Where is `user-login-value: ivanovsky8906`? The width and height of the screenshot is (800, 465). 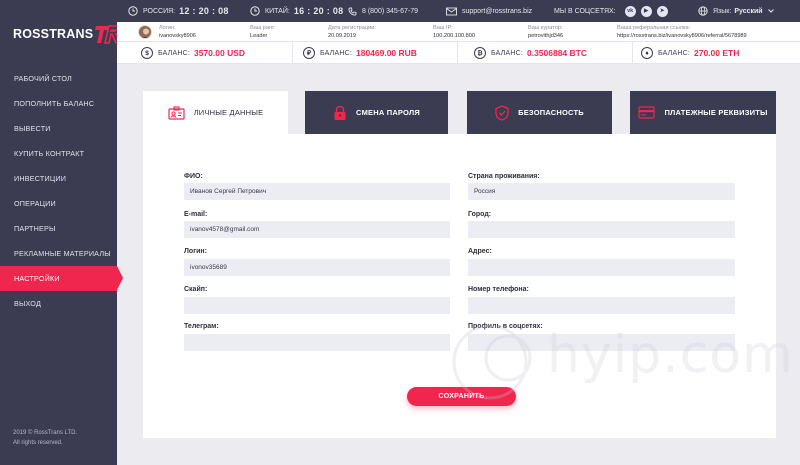 user-login-value: ivanovsky8906 is located at coordinates (178, 36).